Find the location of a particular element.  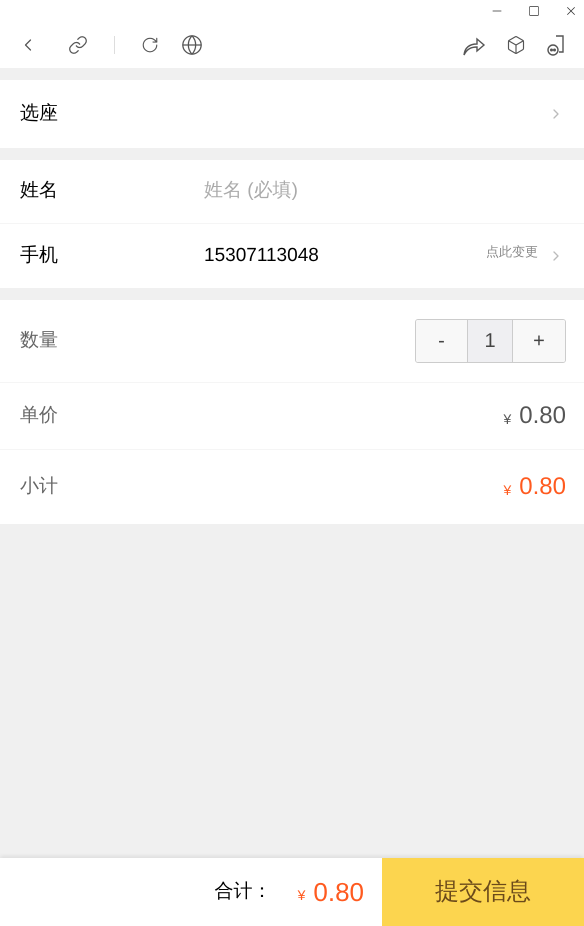

globe-icon is located at coordinates (192, 45).